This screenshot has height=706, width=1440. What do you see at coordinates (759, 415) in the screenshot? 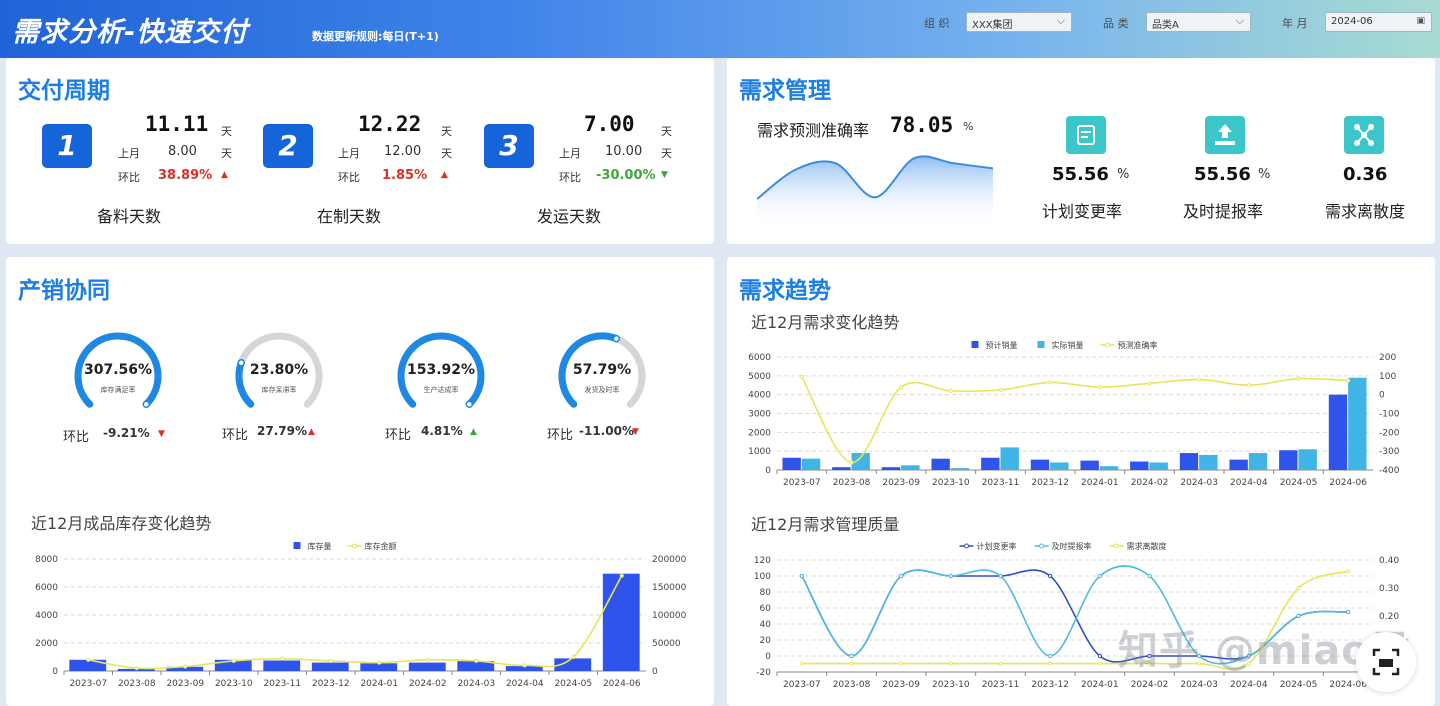
I see `y-tick-label: 3000` at bounding box center [759, 415].